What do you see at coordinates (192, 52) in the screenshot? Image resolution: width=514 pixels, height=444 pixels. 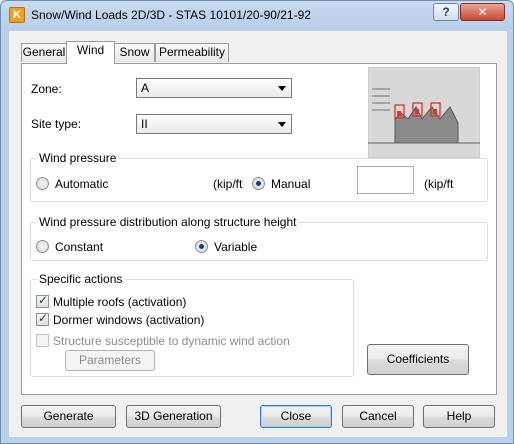 I see `tab-permeability: Permeability` at bounding box center [192, 52].